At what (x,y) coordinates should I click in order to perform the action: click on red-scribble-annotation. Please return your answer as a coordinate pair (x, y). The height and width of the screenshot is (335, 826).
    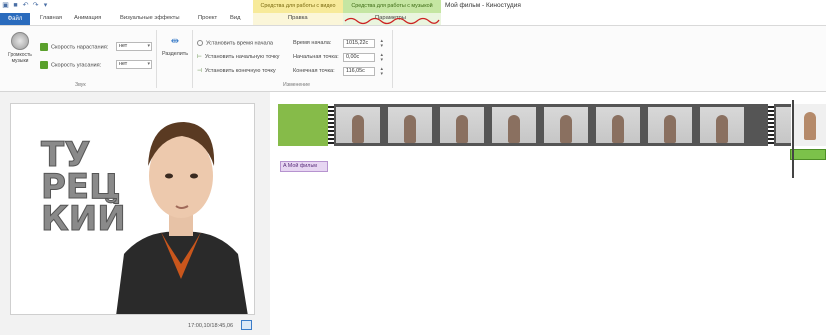
    Looking at the image, I should click on (392, 21).